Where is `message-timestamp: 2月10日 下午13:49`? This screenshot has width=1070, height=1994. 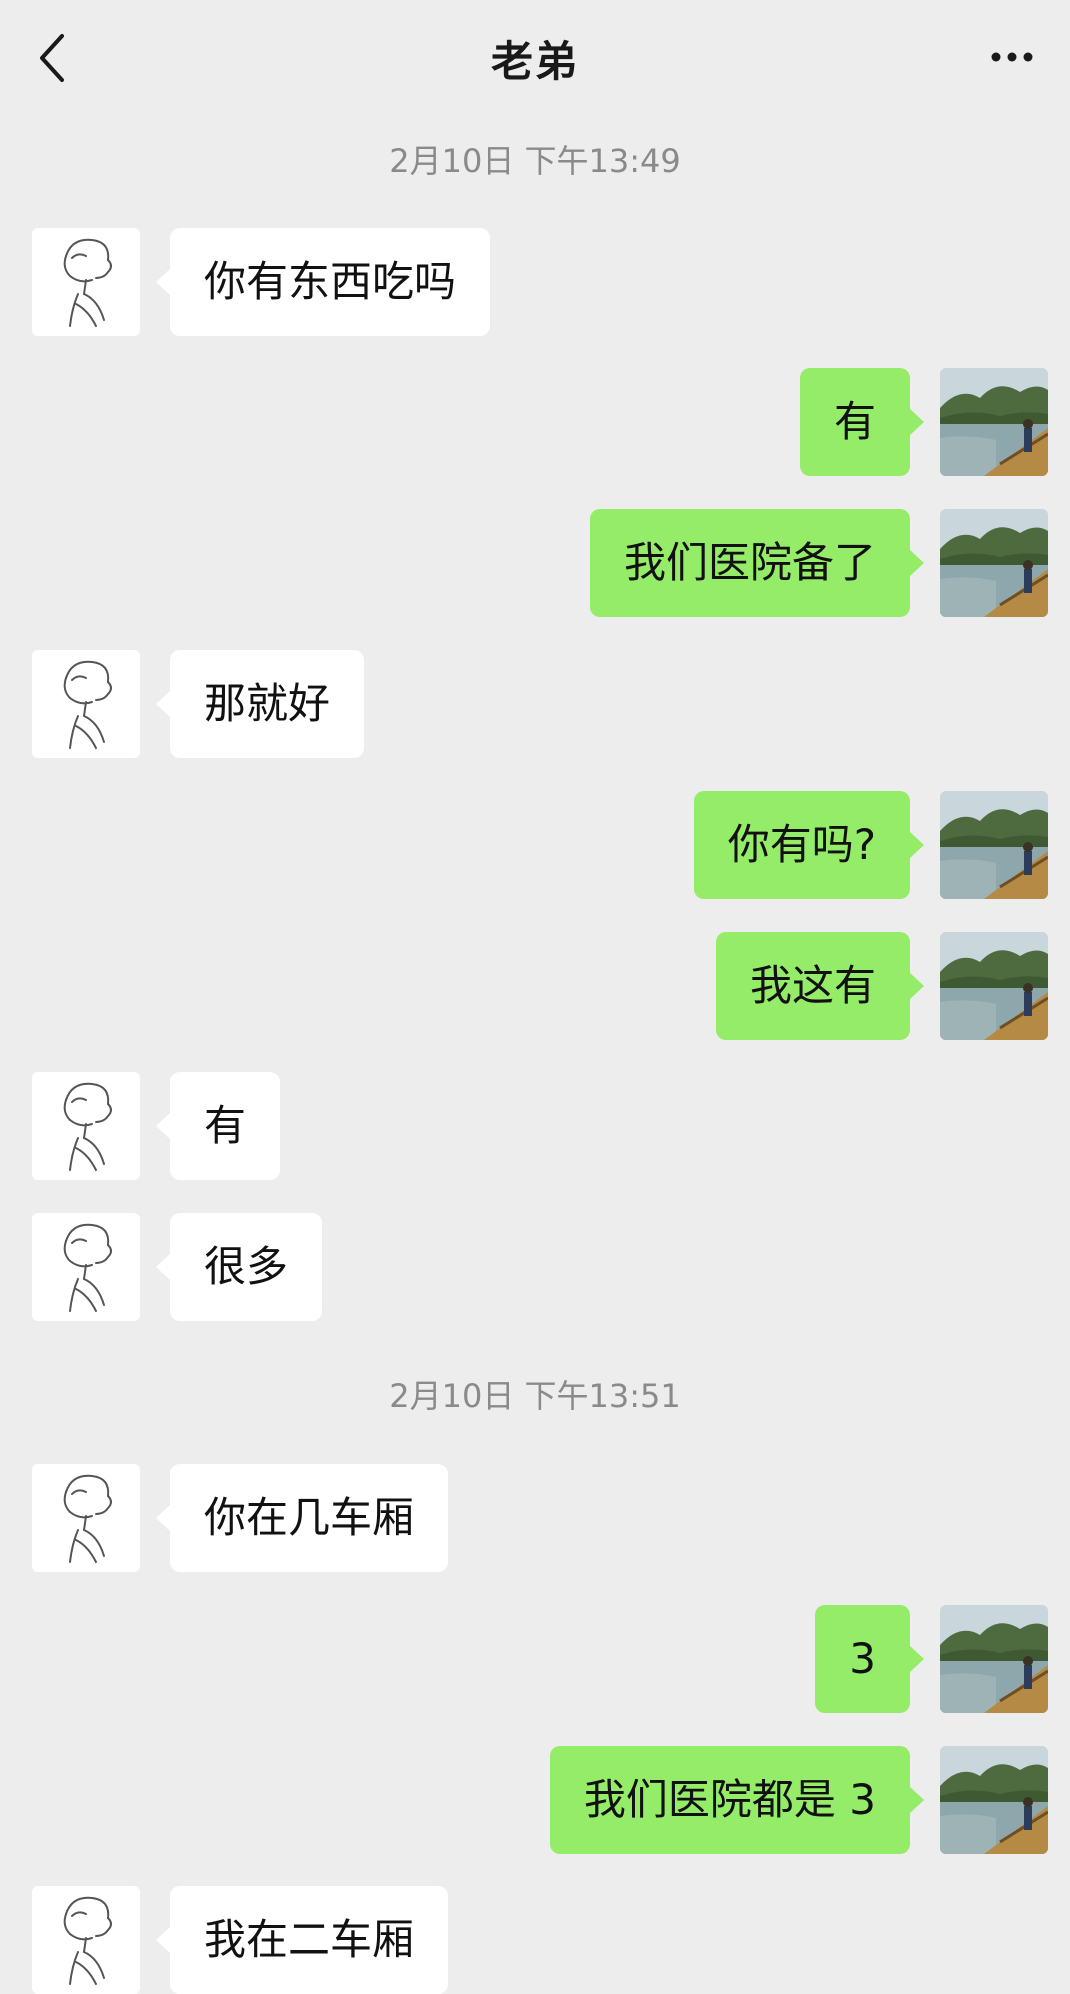
message-timestamp: 2月10日 下午13:49 is located at coordinates (535, 161).